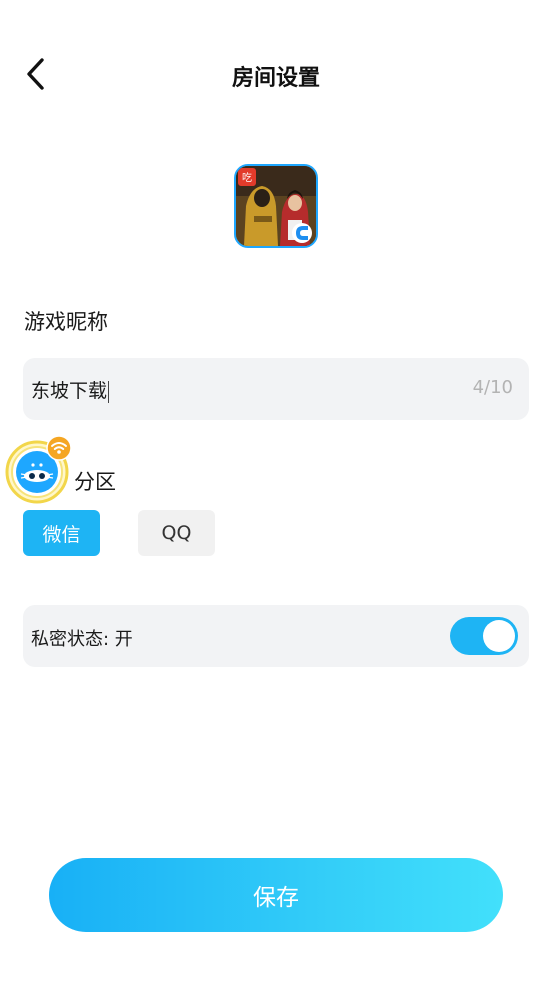  What do you see at coordinates (276, 636) in the screenshot?
I see `private-status-row: 私密状态: 开` at bounding box center [276, 636].